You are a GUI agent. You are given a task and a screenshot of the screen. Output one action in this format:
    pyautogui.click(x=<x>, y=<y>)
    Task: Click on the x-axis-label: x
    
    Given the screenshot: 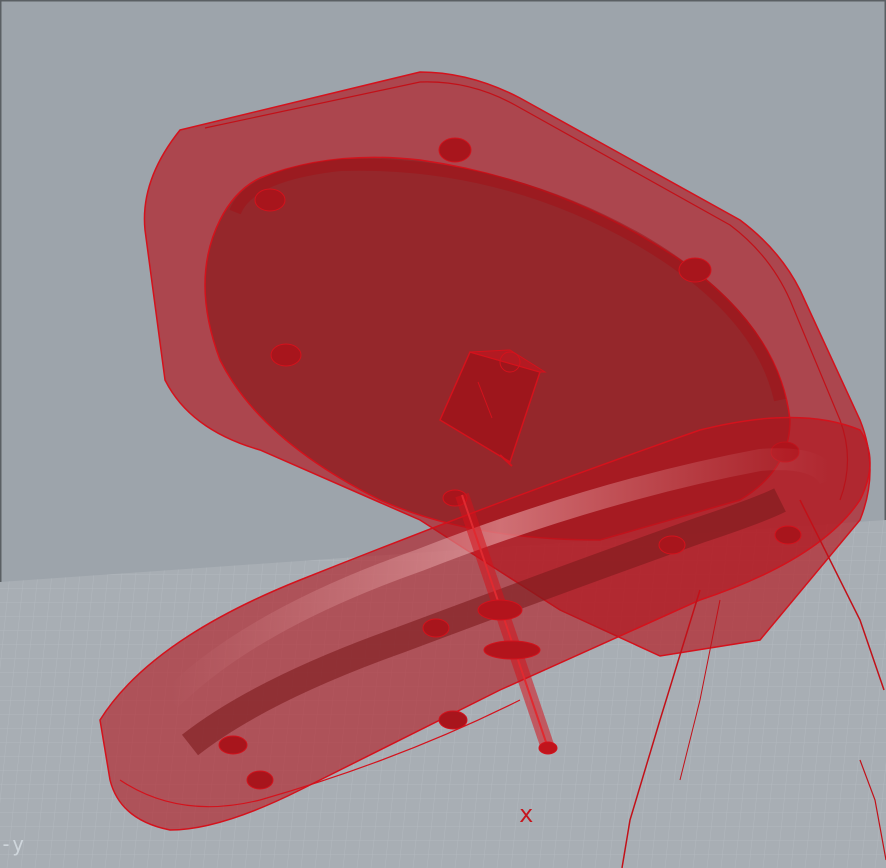 What is the action you would take?
    pyautogui.click(x=526, y=814)
    